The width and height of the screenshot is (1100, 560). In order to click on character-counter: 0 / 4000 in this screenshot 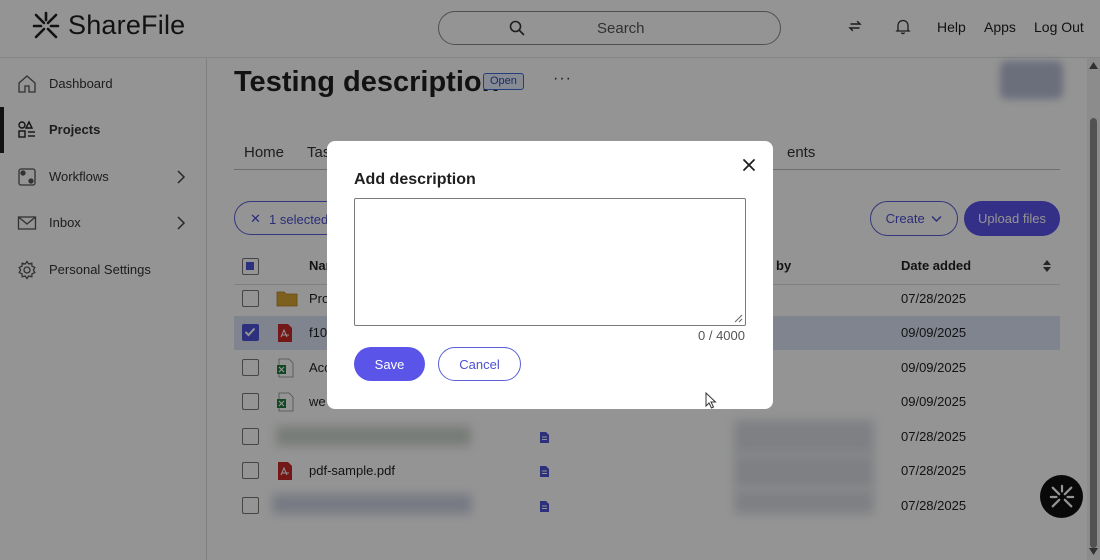, I will do `click(721, 335)`.